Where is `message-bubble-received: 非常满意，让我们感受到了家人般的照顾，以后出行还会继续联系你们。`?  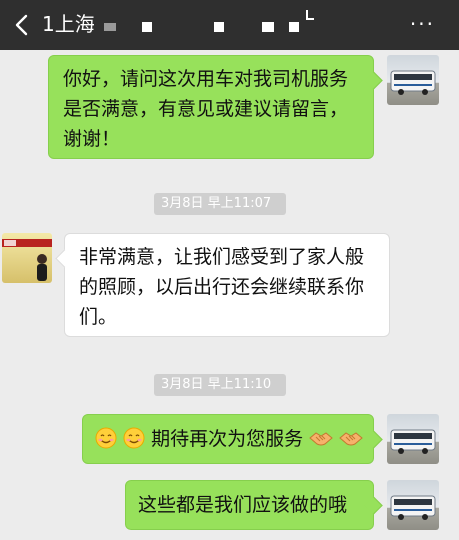
message-bubble-received: 非常满意，让我们感受到了家人般的照顾，以后出行还会继续联系你们。 is located at coordinates (222, 285).